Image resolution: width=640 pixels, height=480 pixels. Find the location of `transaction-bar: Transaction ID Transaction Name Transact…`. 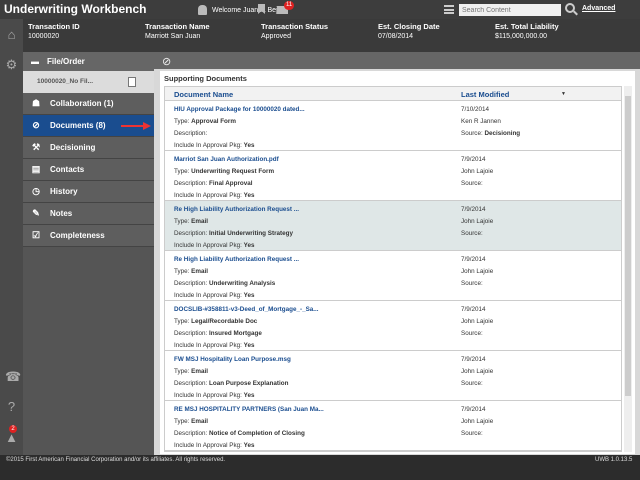

transaction-bar: Transaction ID Transaction Name Transact… is located at coordinates (331, 35).